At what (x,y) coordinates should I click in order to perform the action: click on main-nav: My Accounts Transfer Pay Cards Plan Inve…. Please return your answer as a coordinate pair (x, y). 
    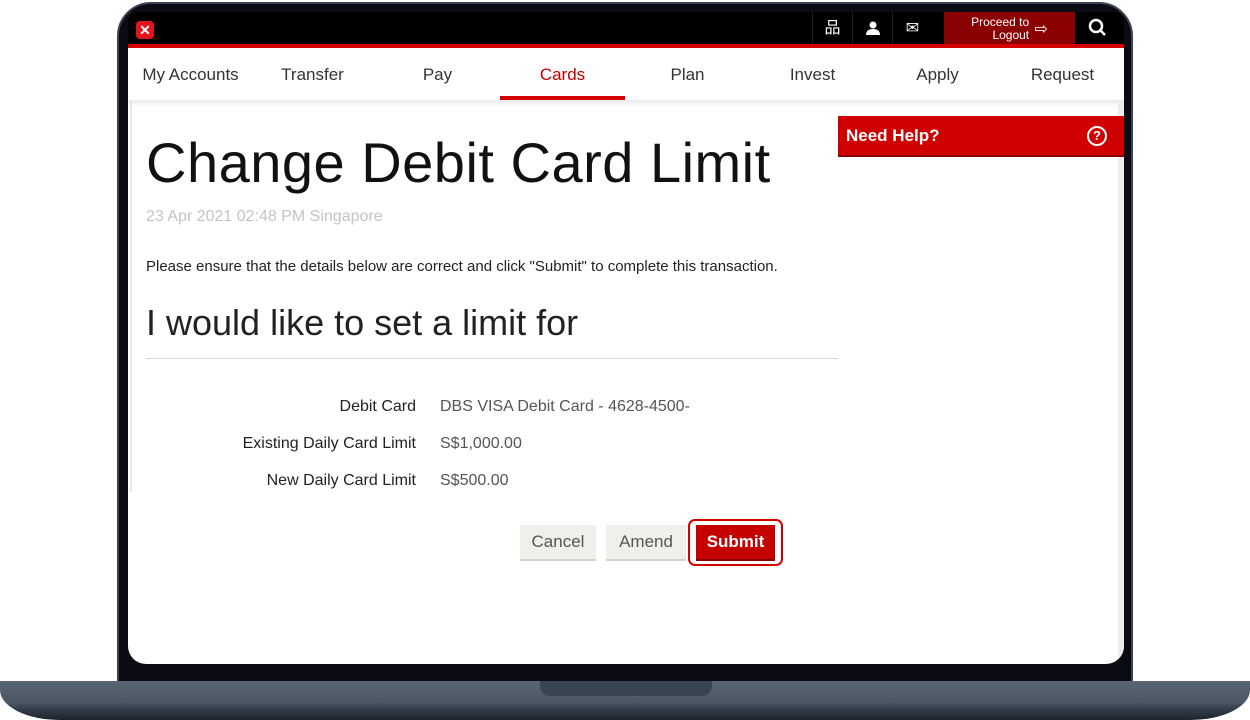
    Looking at the image, I should click on (626, 76).